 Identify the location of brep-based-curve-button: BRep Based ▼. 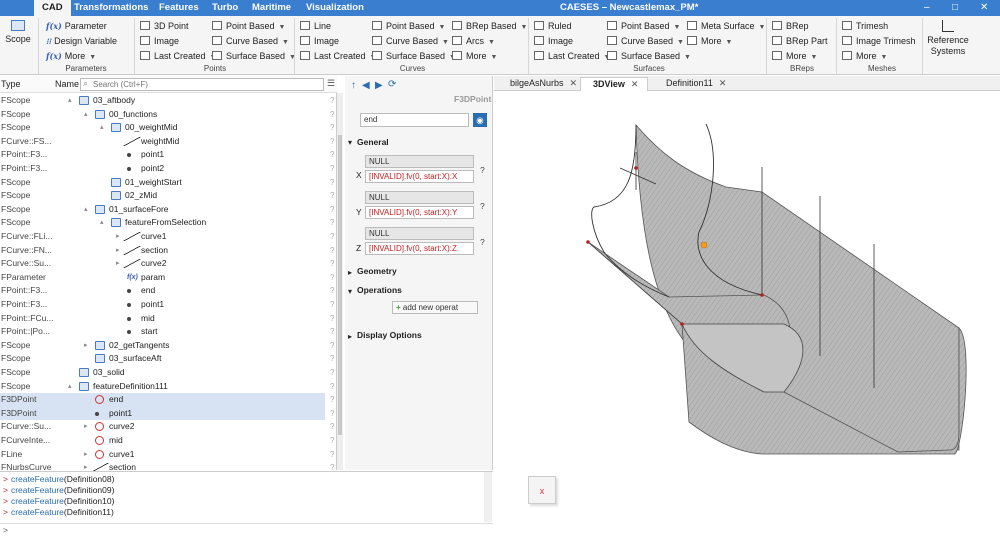
(489, 27).